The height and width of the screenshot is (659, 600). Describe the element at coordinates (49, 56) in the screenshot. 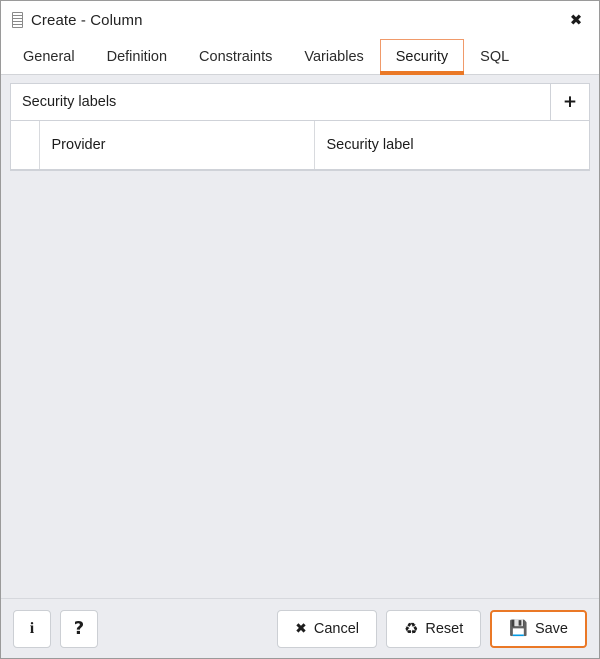

I see `tab-general: General` at that location.